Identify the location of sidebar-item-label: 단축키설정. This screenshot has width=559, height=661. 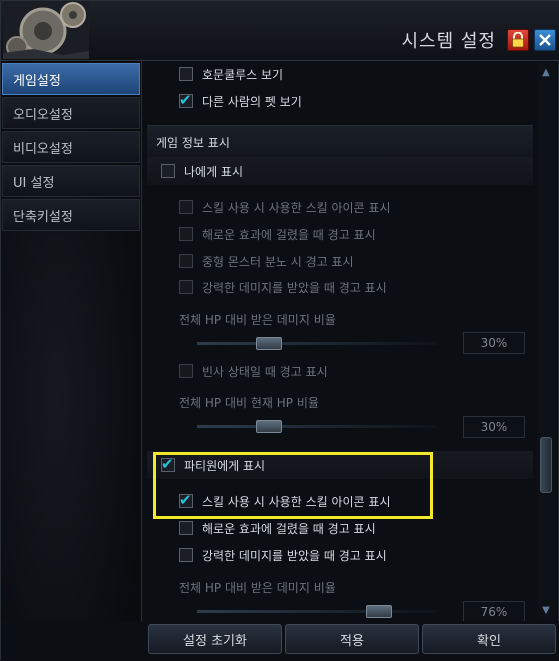
(43, 217).